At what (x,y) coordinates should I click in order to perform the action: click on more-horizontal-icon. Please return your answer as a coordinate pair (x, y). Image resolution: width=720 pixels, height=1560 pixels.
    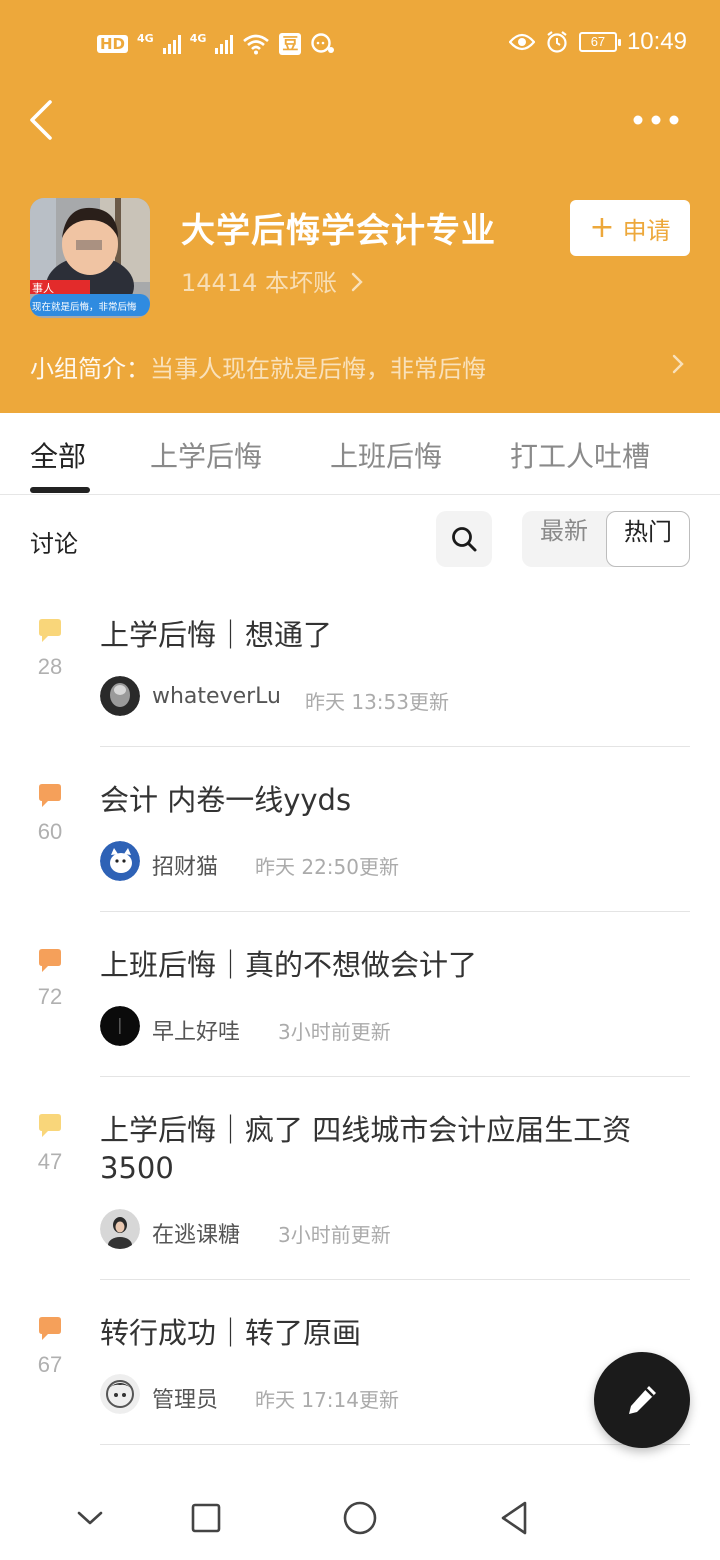
    Looking at the image, I should click on (656, 120).